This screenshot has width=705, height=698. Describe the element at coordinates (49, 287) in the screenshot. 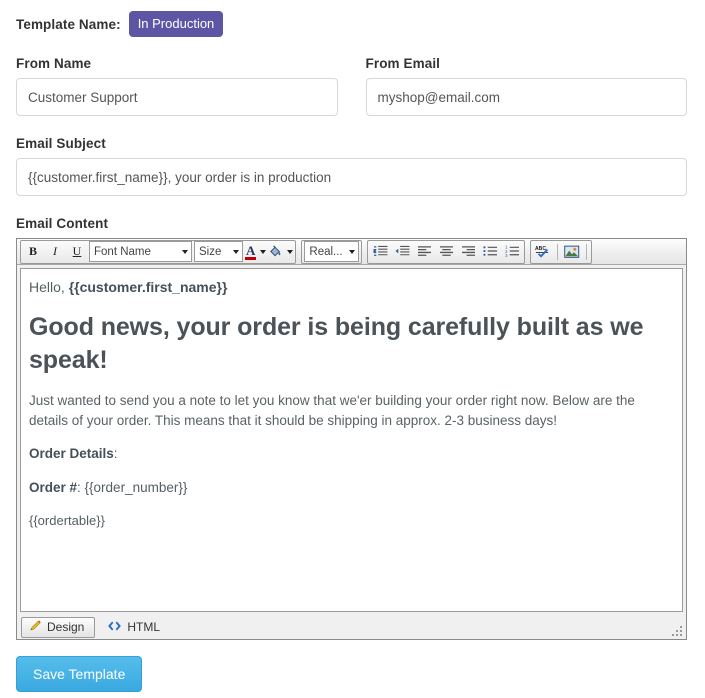

I see `greeting-text: Hello,` at that location.